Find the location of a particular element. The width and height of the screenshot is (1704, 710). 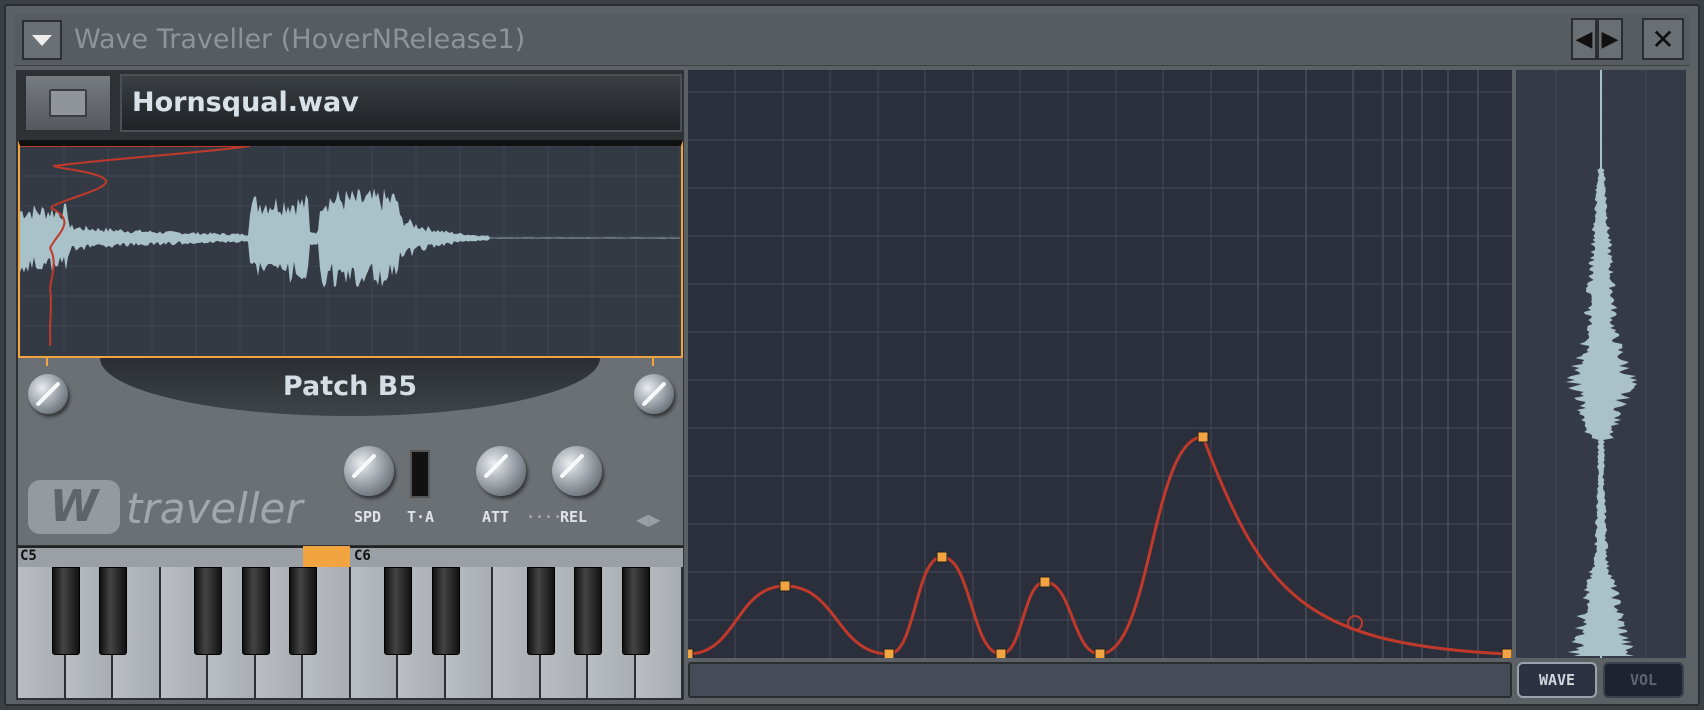

vertical-waveform-graphic is located at coordinates (1601, 364).